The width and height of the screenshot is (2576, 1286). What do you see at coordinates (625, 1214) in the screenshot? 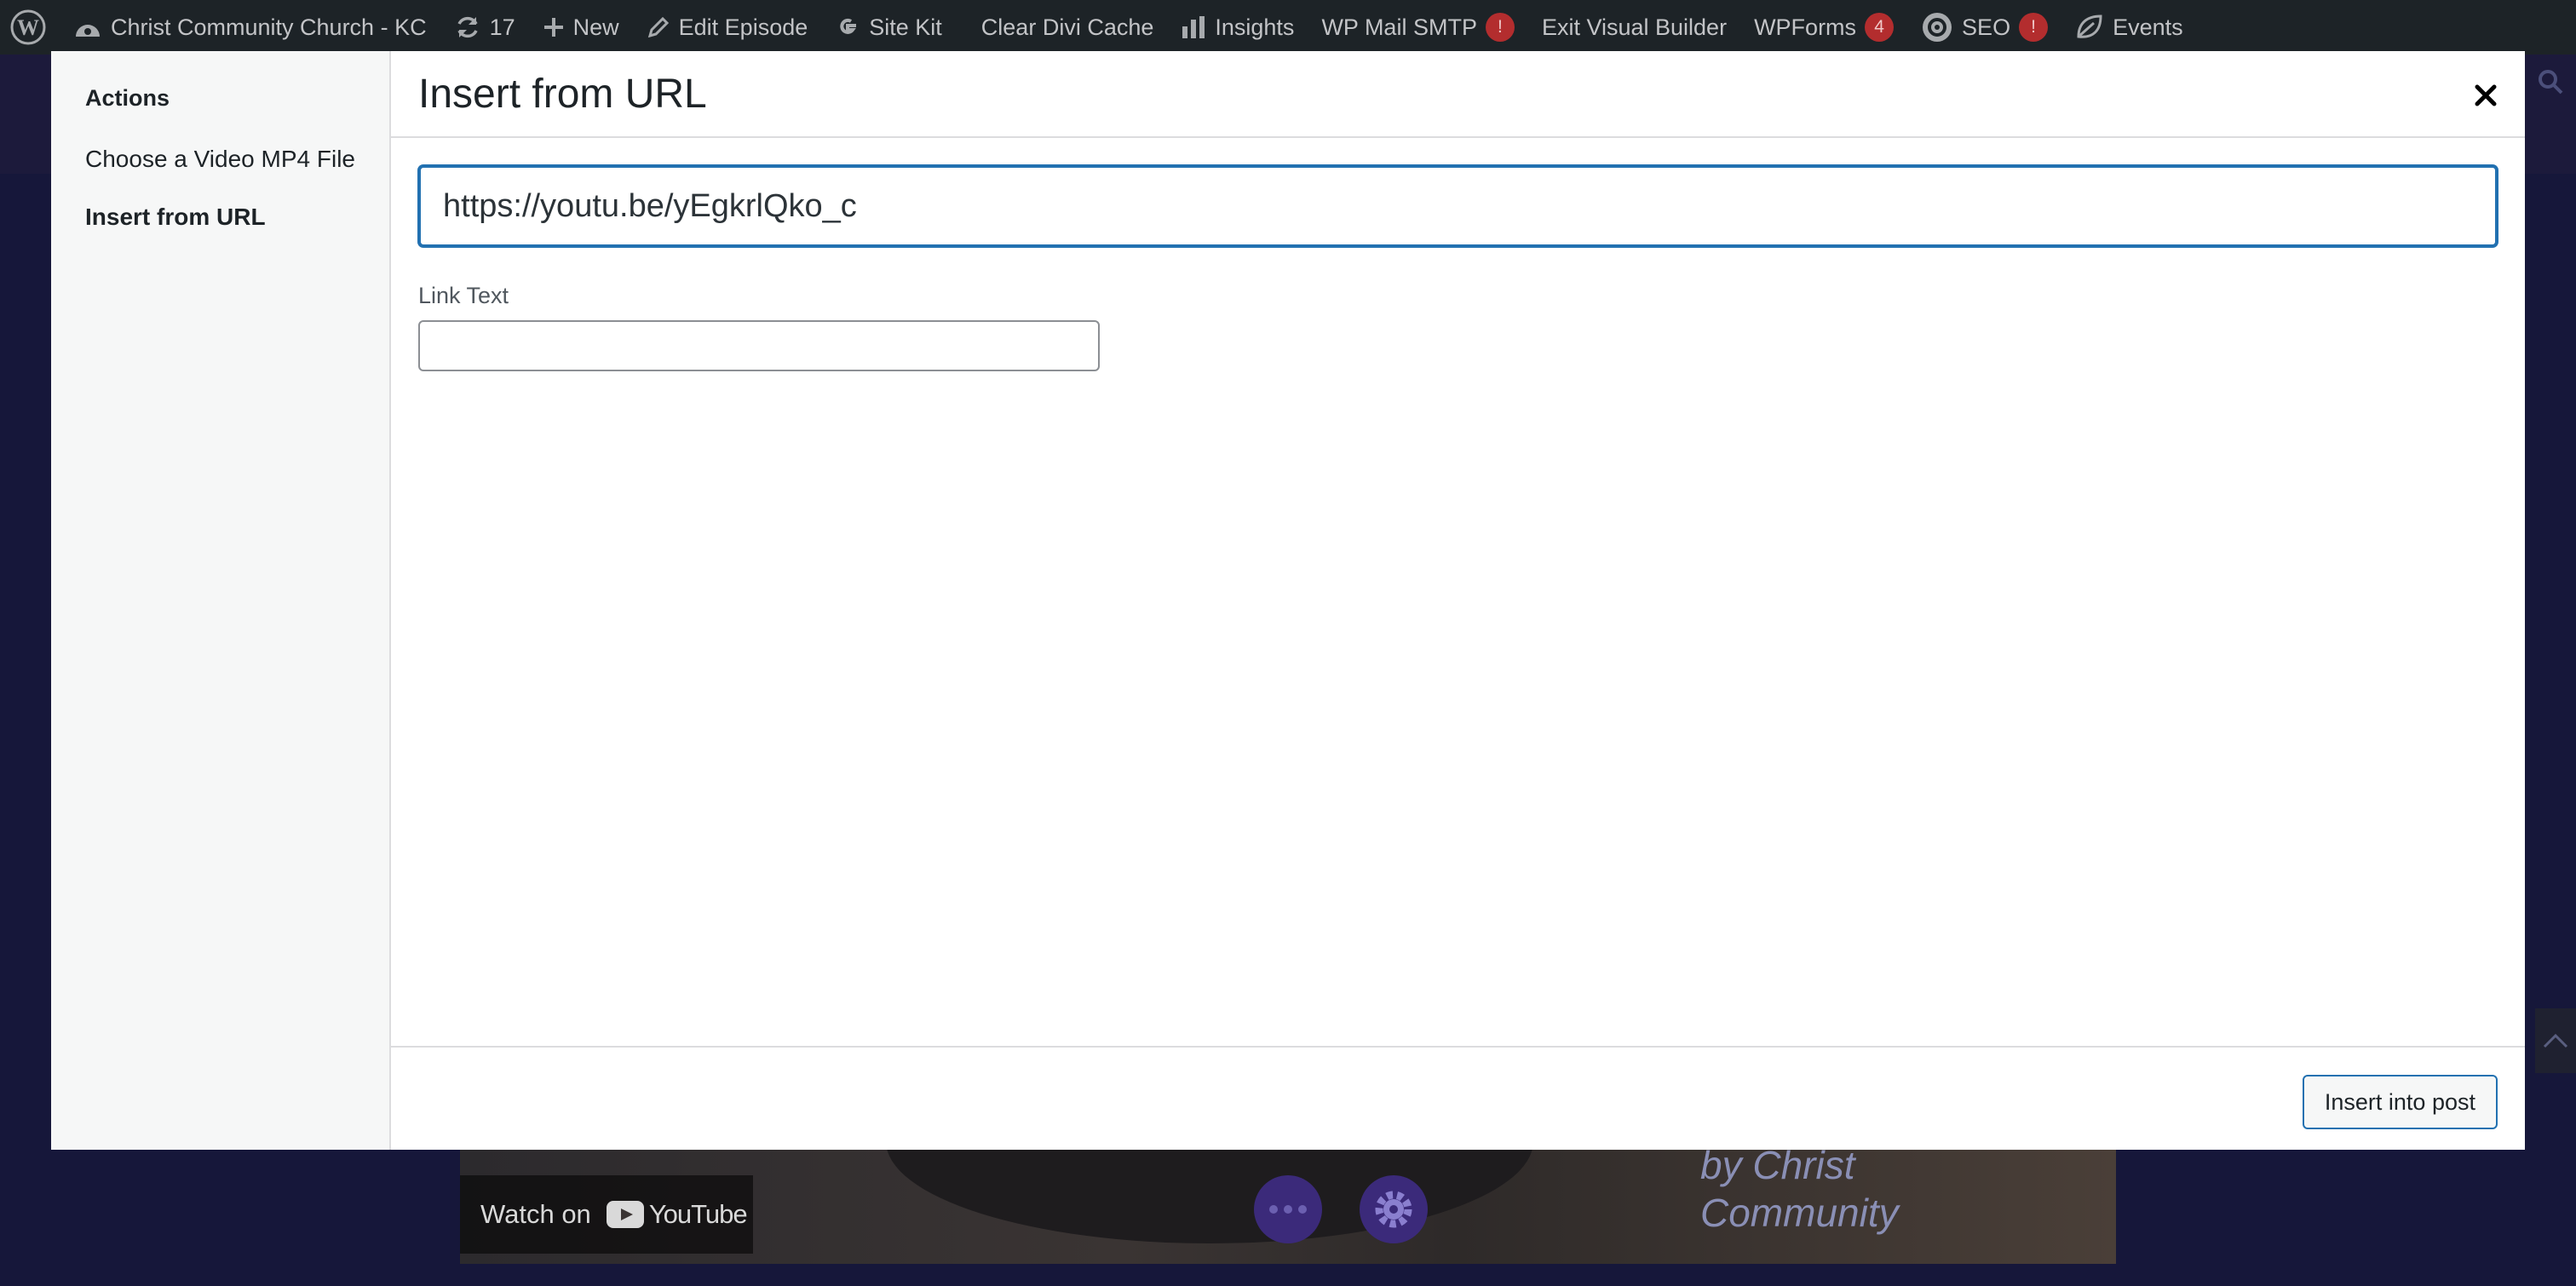
I see `youtube-play-icon` at bounding box center [625, 1214].